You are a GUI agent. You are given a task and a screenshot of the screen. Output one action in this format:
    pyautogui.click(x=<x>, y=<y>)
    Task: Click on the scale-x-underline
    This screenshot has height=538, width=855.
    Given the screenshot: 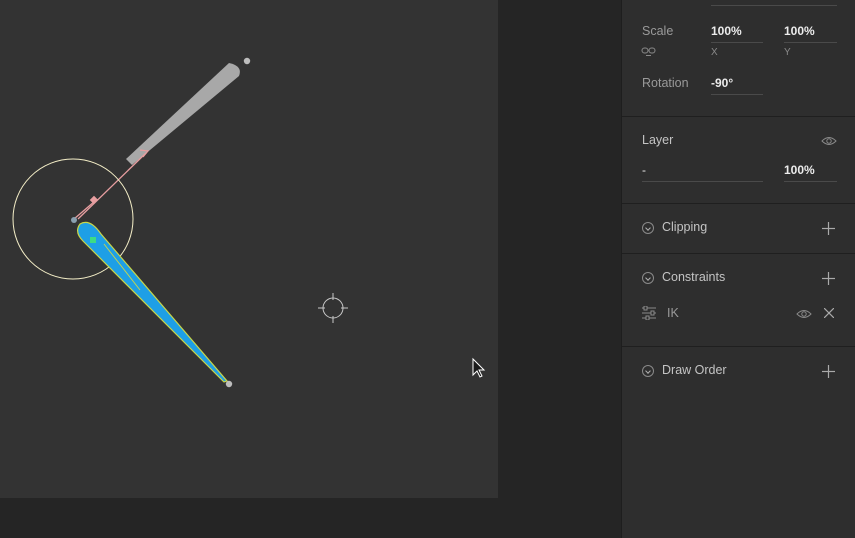 What is the action you would take?
    pyautogui.click(x=737, y=42)
    